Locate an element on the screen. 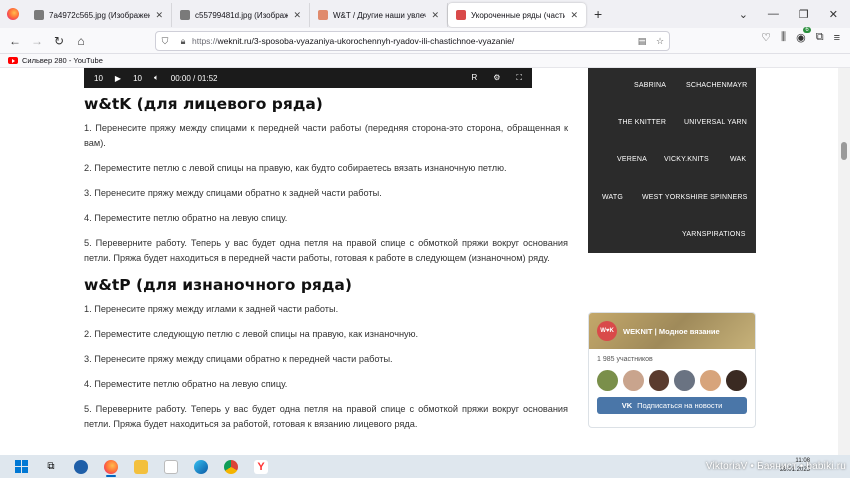 This screenshot has width=850, height=478. settings-gear-icon: ⚙ is located at coordinates (496, 78).